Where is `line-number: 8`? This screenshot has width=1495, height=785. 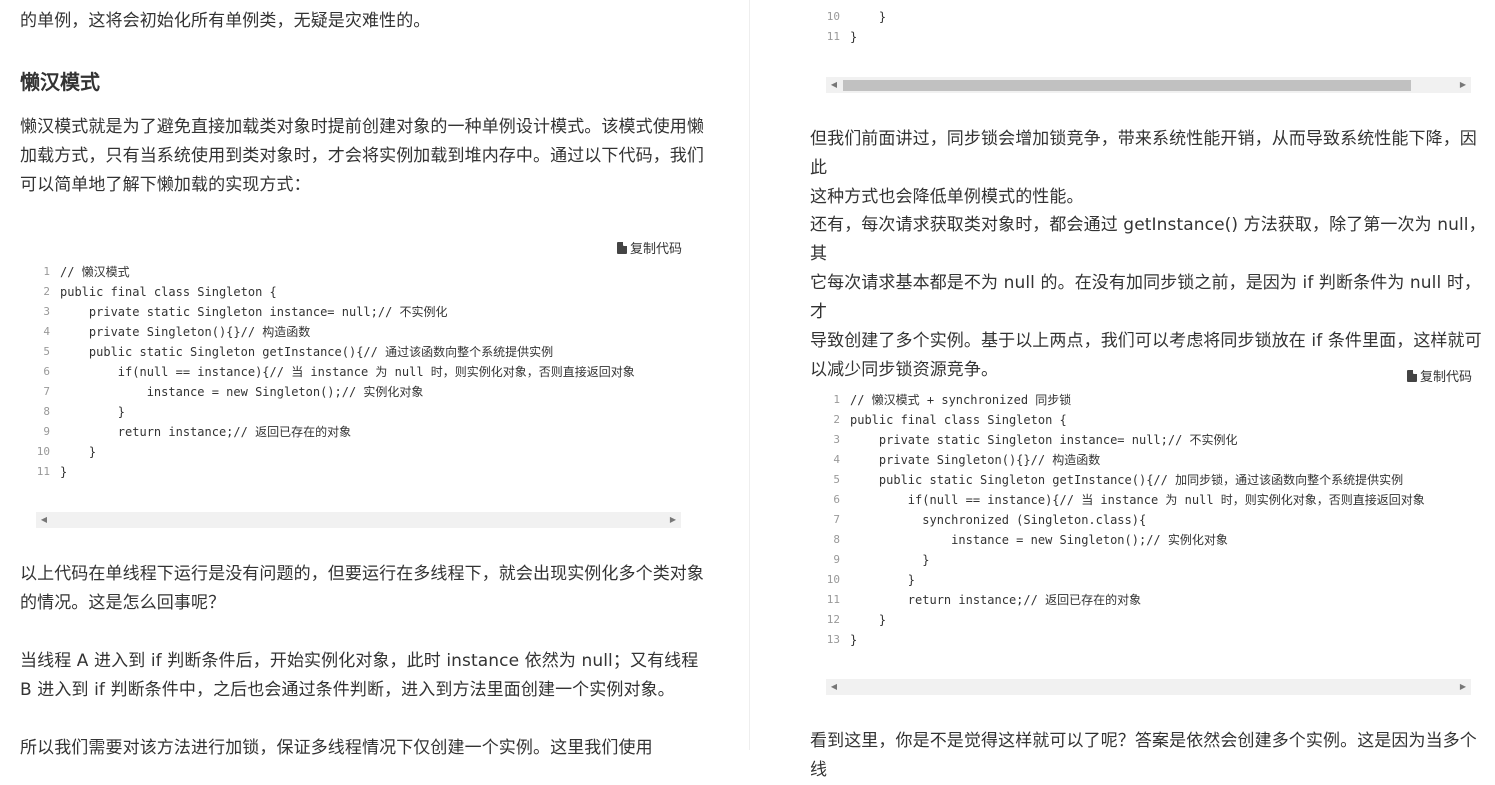
line-number: 8 is located at coordinates (836, 539).